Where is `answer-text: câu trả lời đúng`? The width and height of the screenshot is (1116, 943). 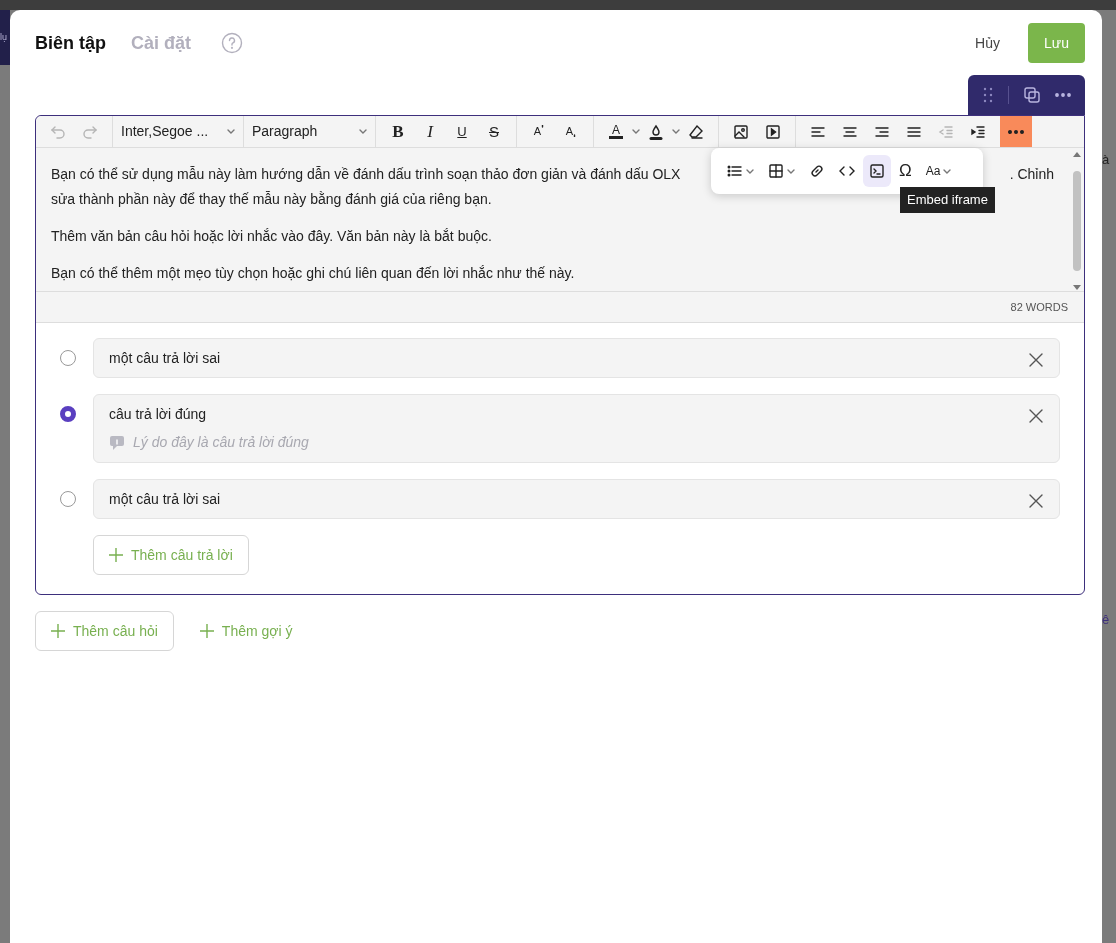 answer-text: câu trả lời đúng is located at coordinates (158, 414).